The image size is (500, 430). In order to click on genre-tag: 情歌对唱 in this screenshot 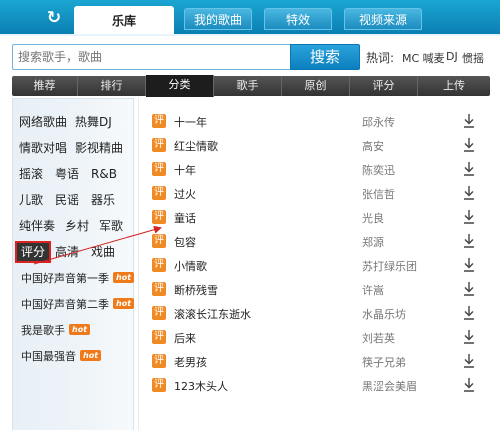, I will do `click(43, 148)`.